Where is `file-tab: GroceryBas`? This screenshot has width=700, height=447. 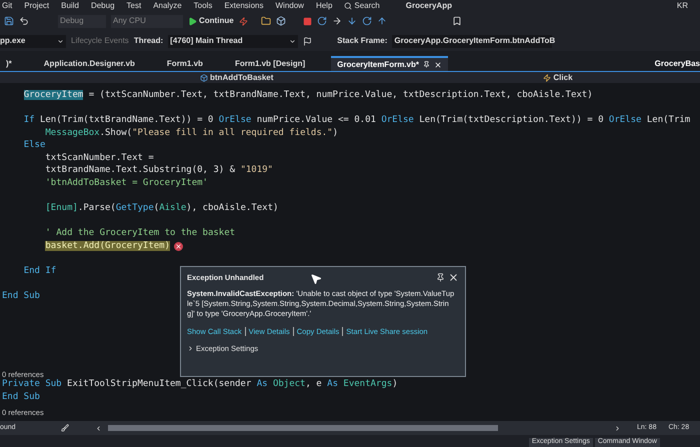
file-tab: GroceryBas is located at coordinates (677, 64).